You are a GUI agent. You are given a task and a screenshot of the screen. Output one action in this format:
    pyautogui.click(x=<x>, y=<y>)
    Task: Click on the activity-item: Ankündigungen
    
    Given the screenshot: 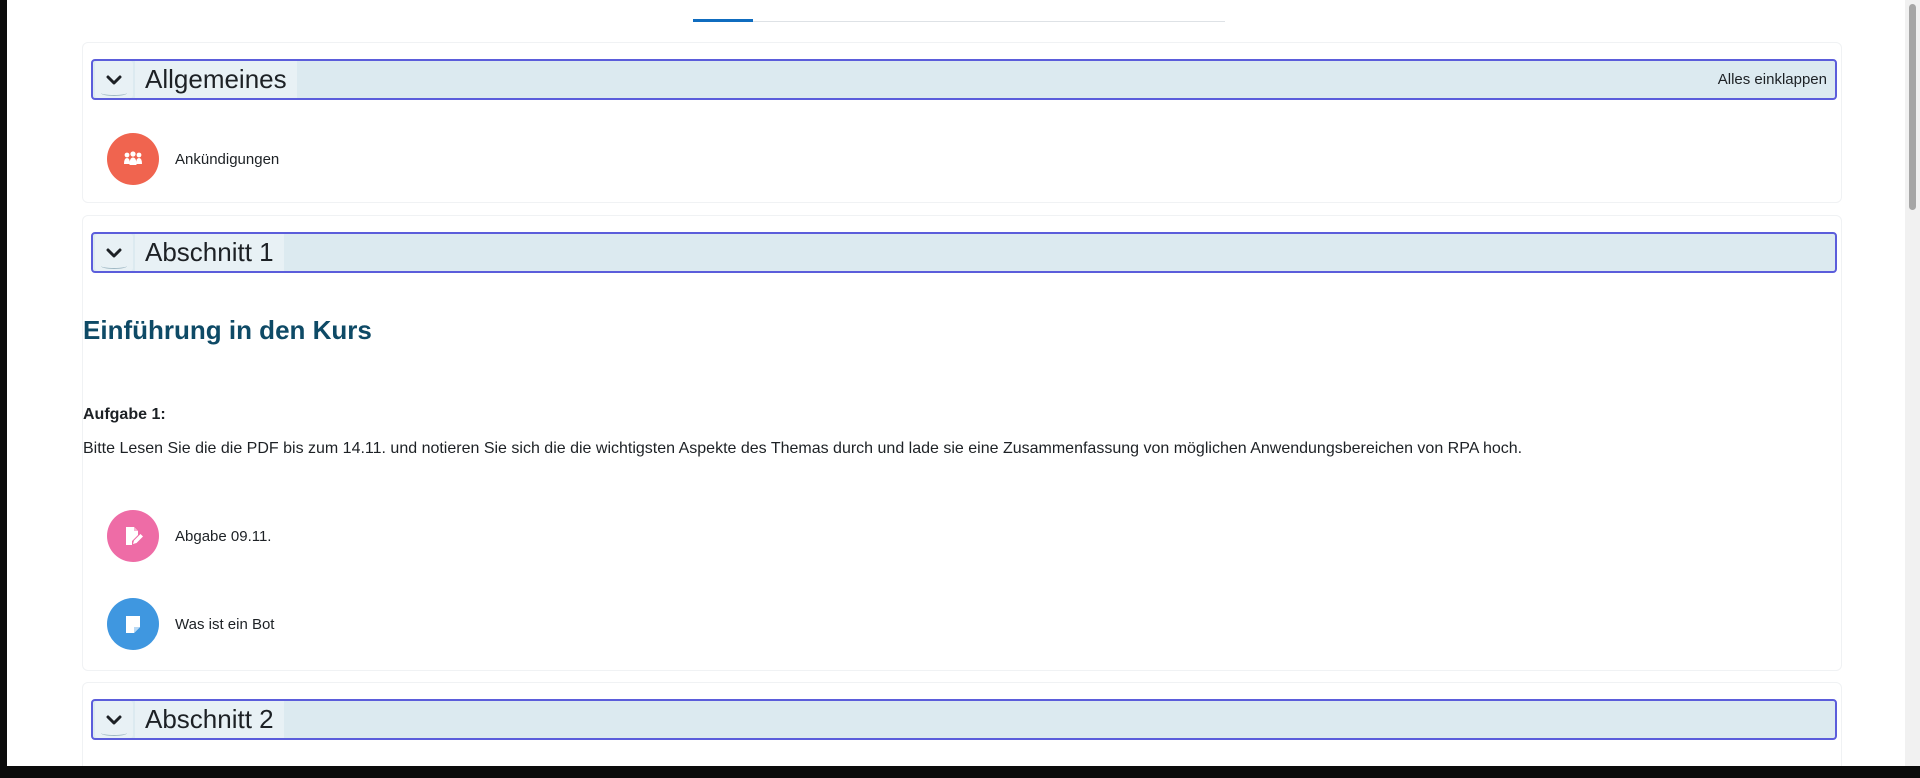 What is the action you would take?
    pyautogui.click(x=193, y=159)
    